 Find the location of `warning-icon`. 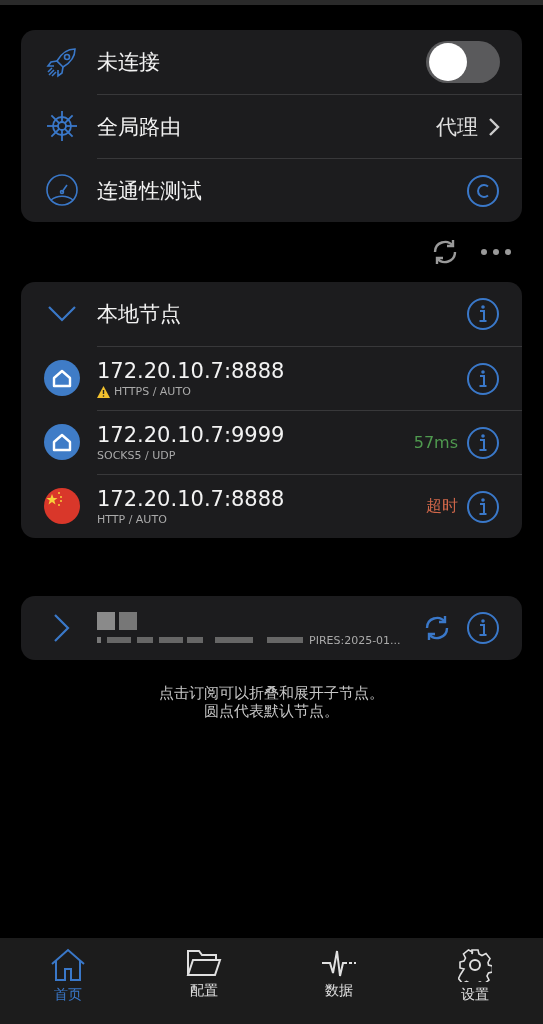

warning-icon is located at coordinates (103, 391).